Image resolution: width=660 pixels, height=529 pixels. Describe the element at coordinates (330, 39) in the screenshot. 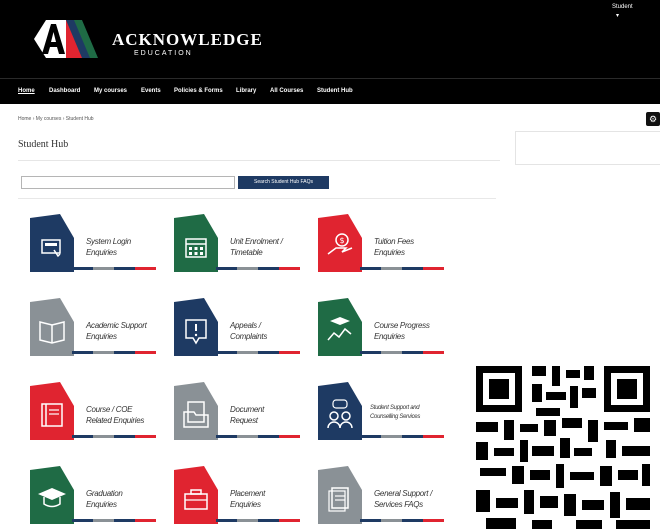

I see `site-header: ACKNOWLEDGE EDUCATION Student ▾` at that location.